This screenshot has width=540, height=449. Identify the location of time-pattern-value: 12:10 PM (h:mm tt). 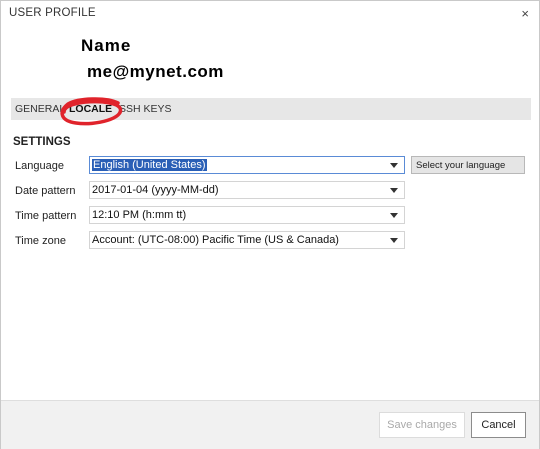
(139, 215).